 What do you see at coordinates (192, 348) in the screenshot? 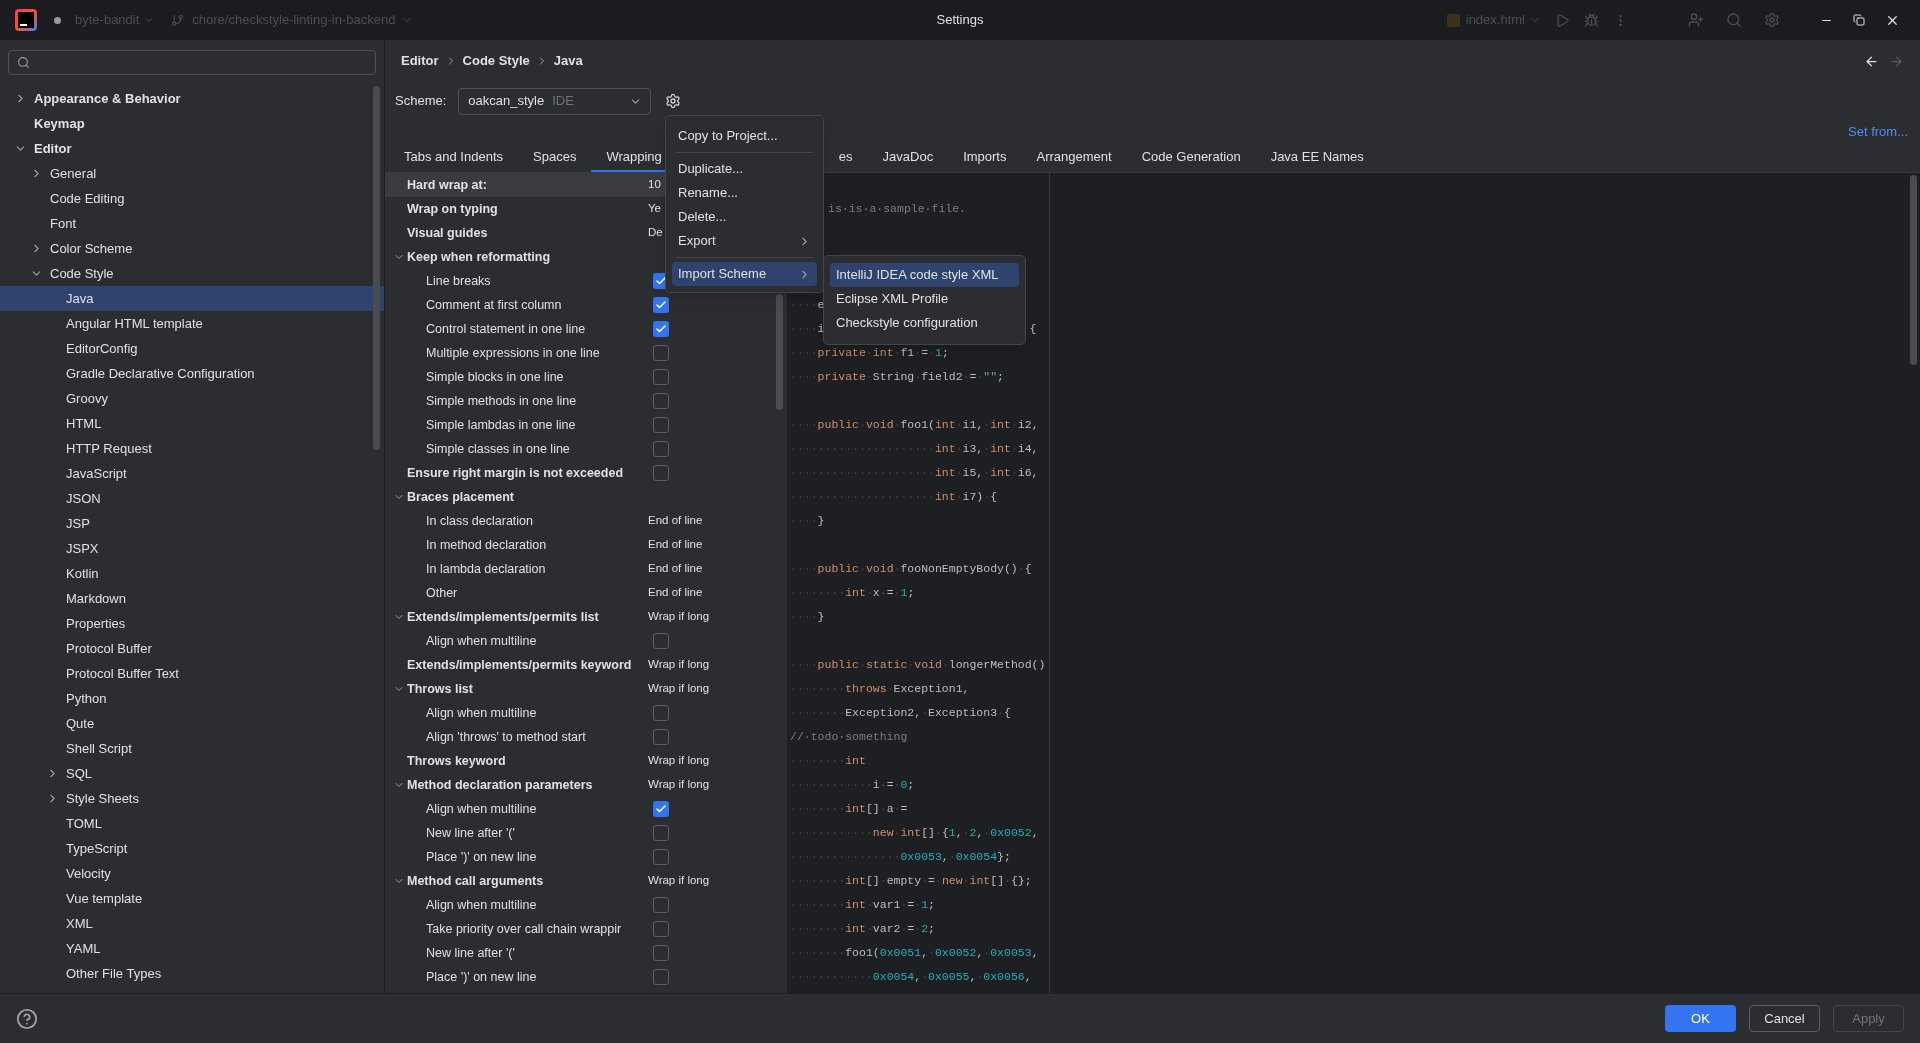
I see `tree-item: EditorConfig` at bounding box center [192, 348].